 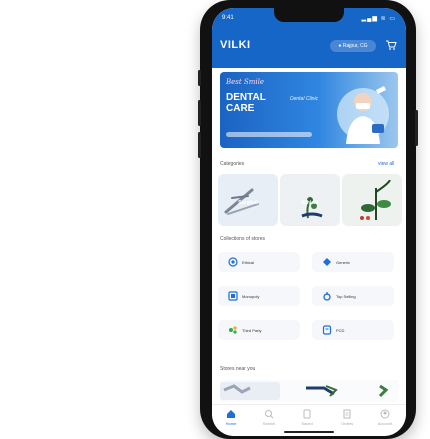 I want to click on view-all-link: view all, so click(x=386, y=164).